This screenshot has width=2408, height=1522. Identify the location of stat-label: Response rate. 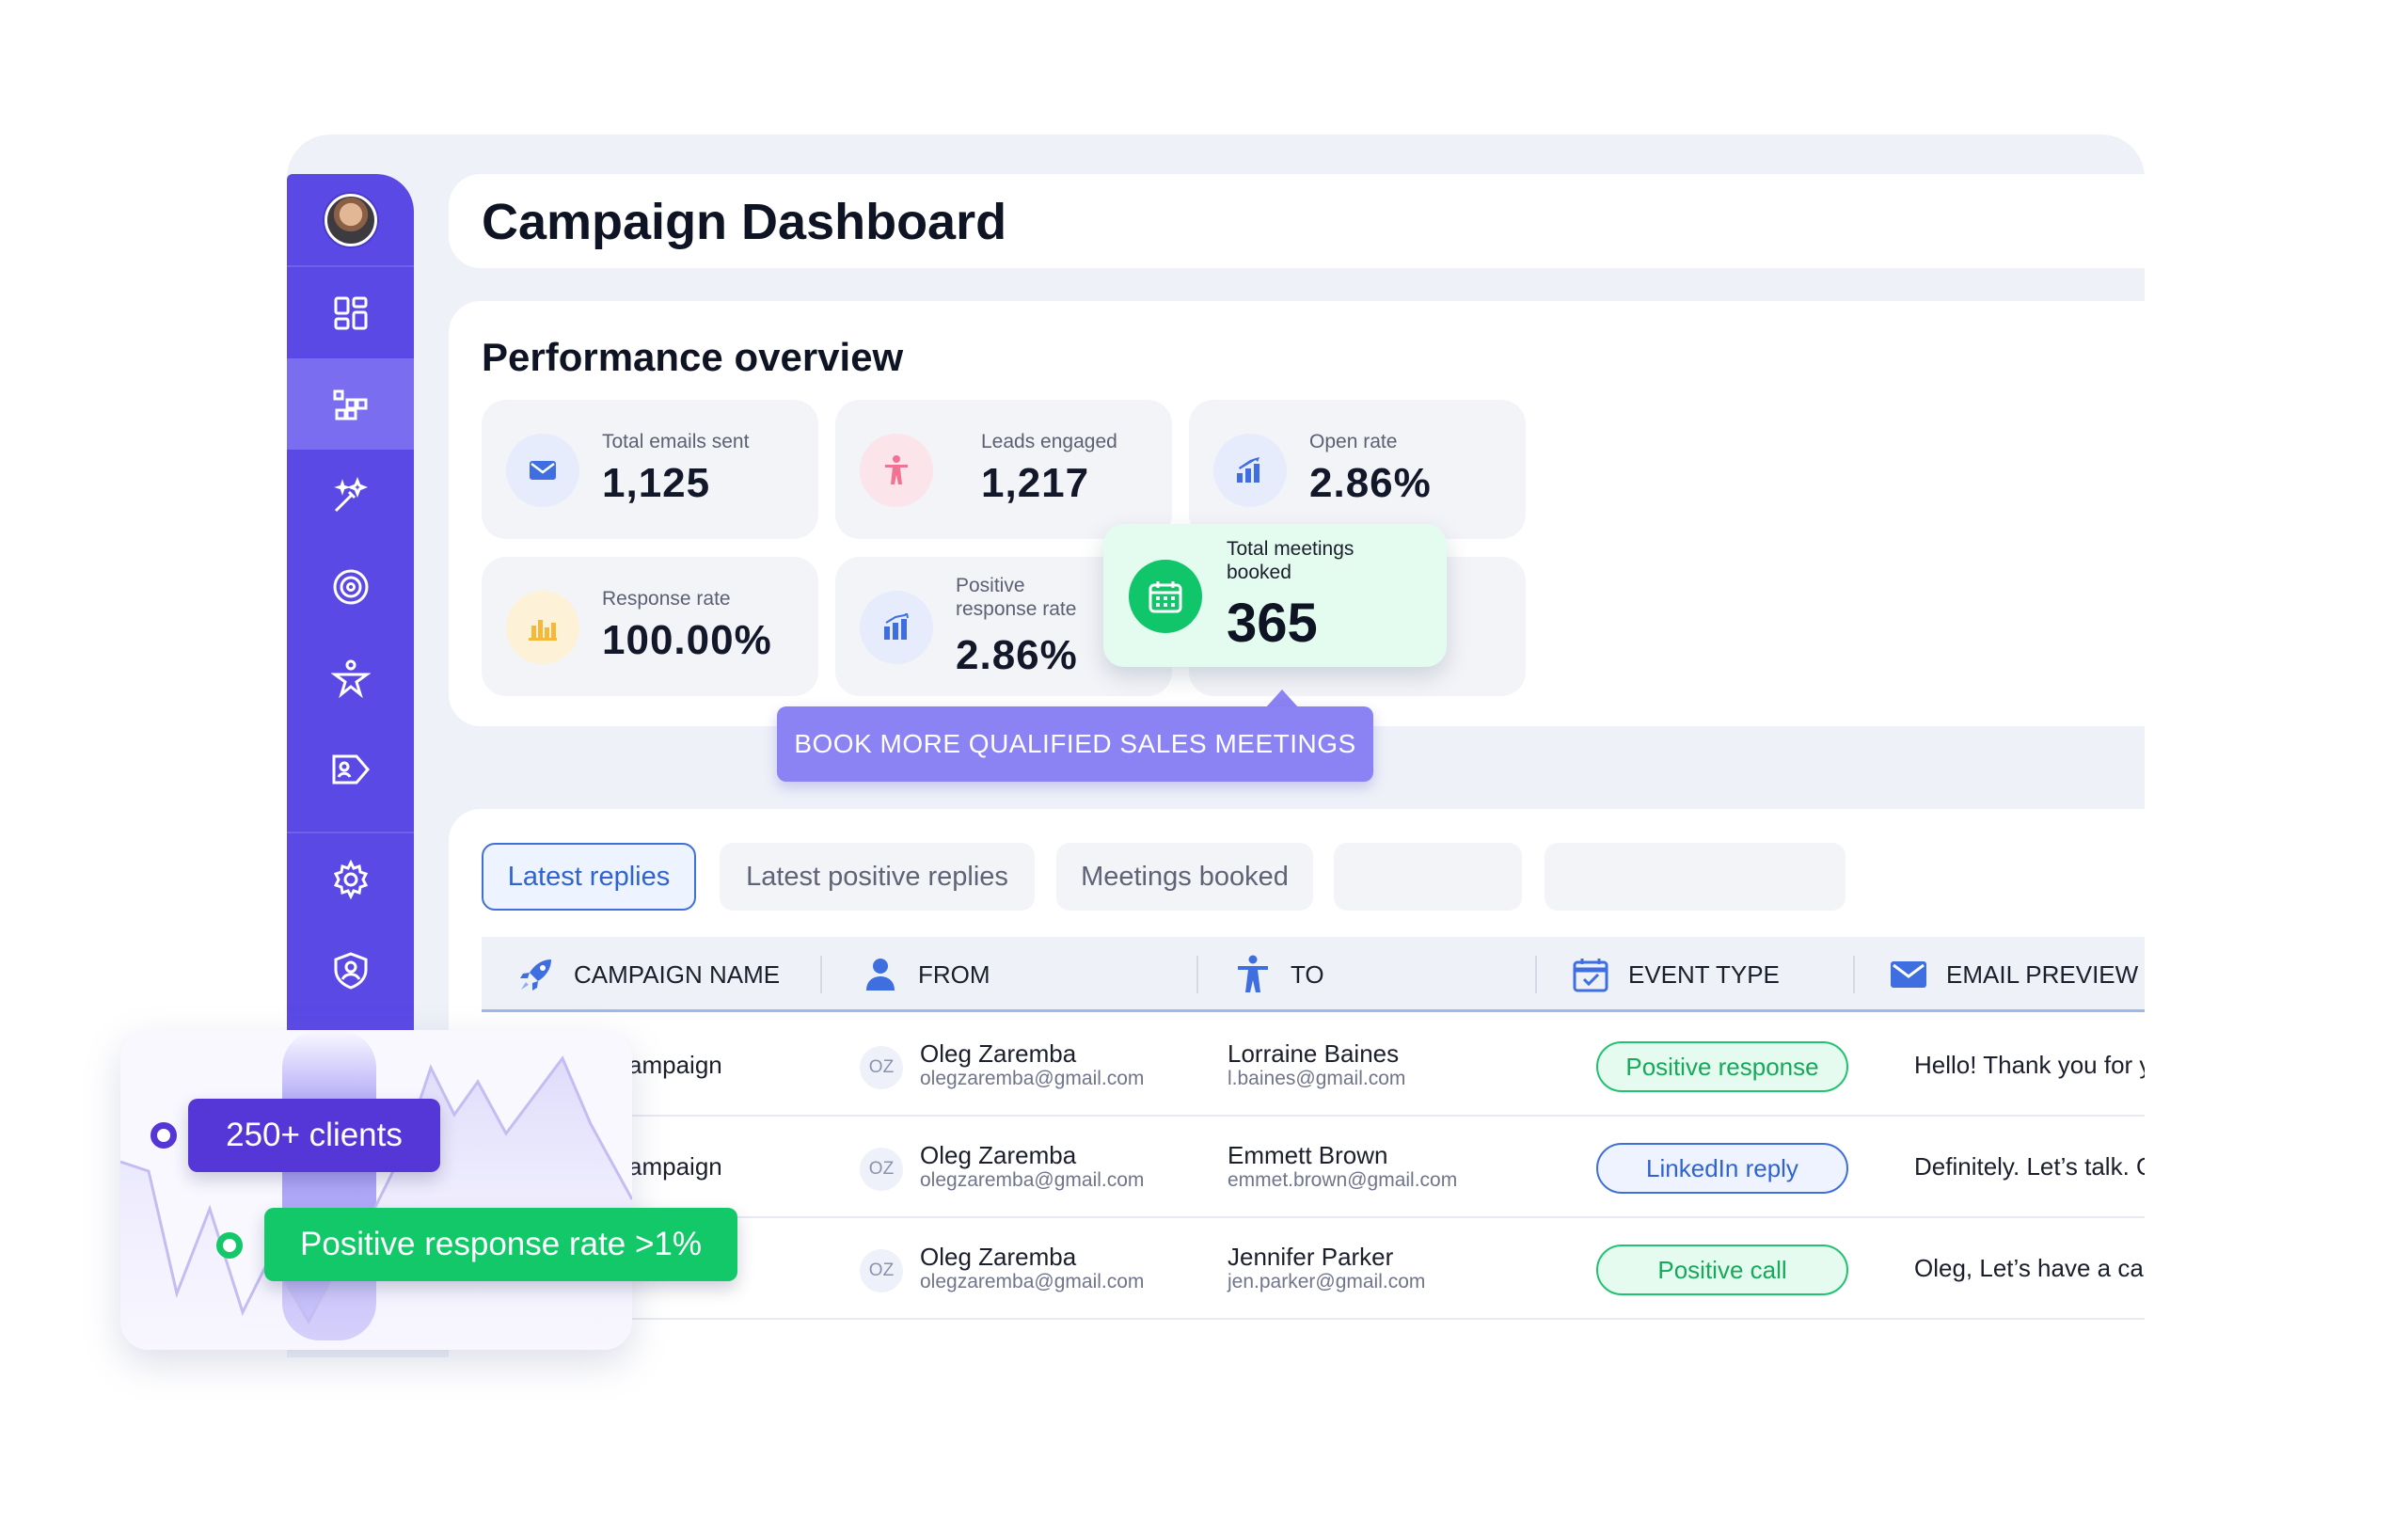
(667, 599).